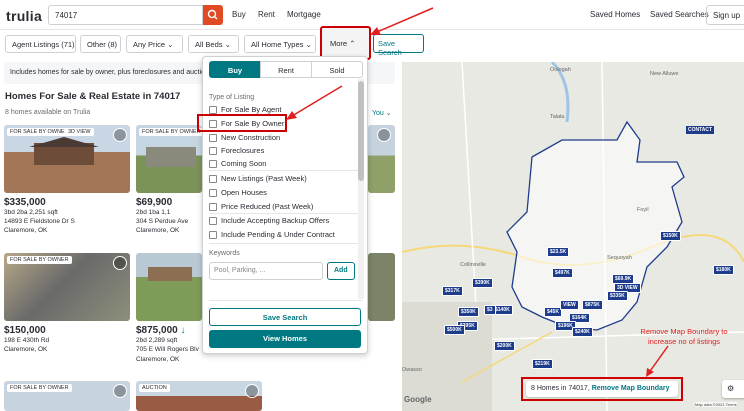  Describe the element at coordinates (243, 150) in the screenshot. I see `option-label: Foreclosures` at that location.